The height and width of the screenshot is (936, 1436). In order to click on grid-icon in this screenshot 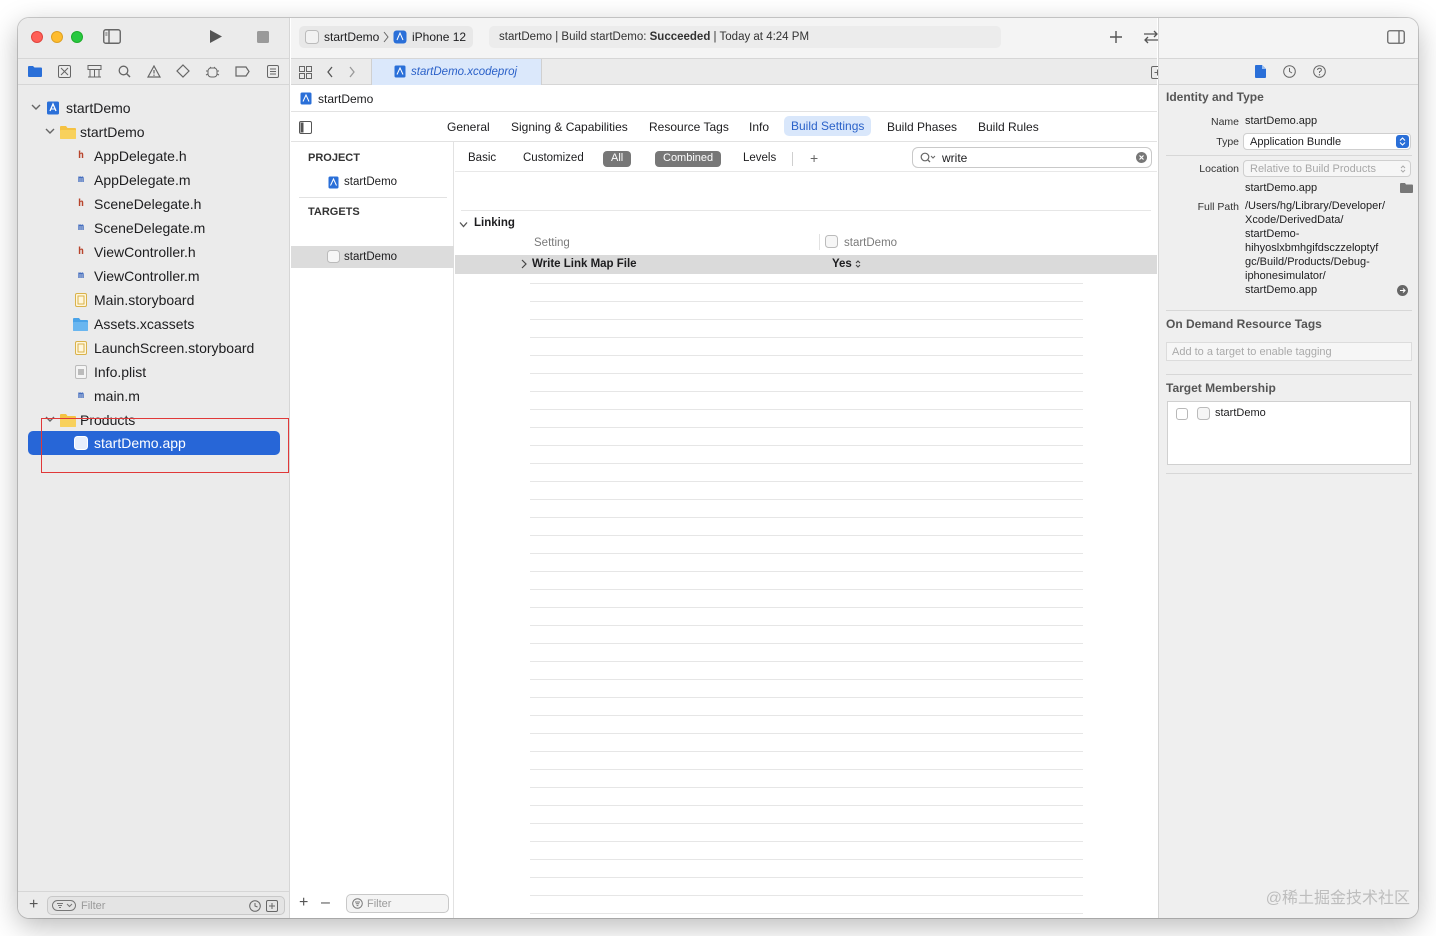, I will do `click(305, 72)`.